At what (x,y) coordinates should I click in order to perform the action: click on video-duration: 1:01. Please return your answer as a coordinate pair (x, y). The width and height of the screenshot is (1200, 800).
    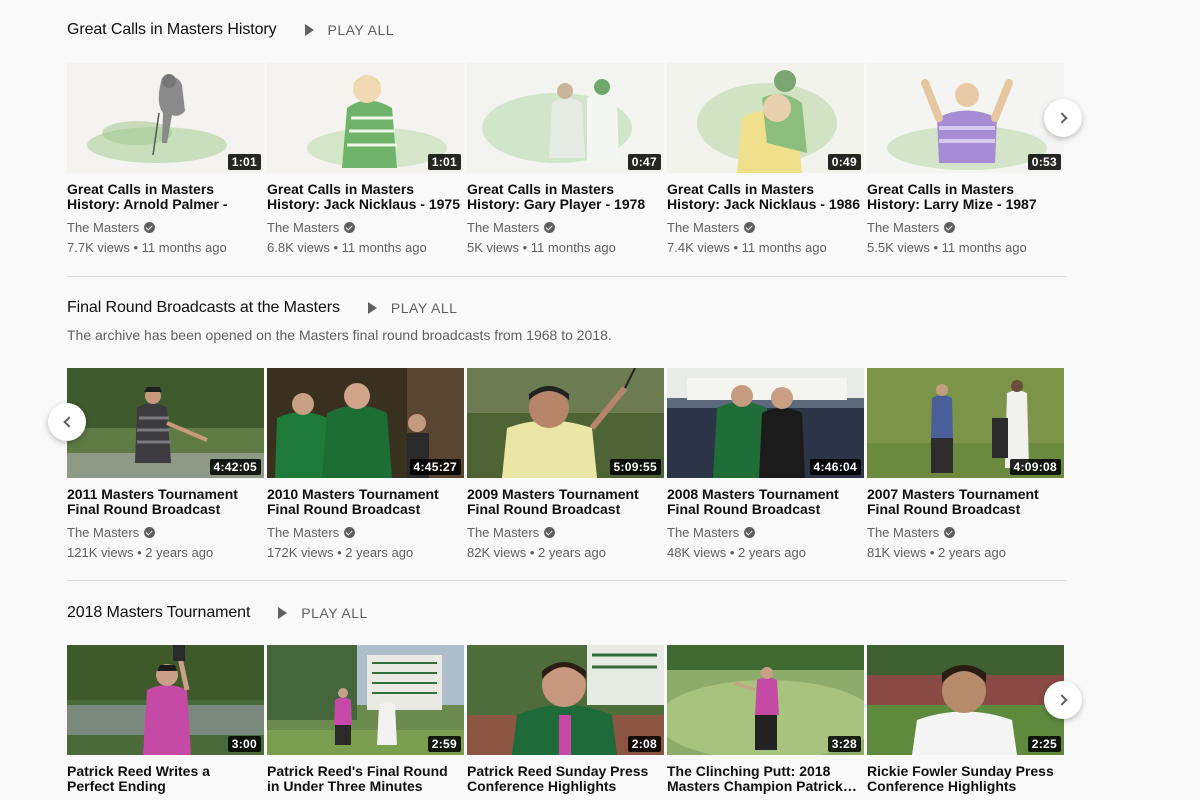
    Looking at the image, I should click on (444, 162).